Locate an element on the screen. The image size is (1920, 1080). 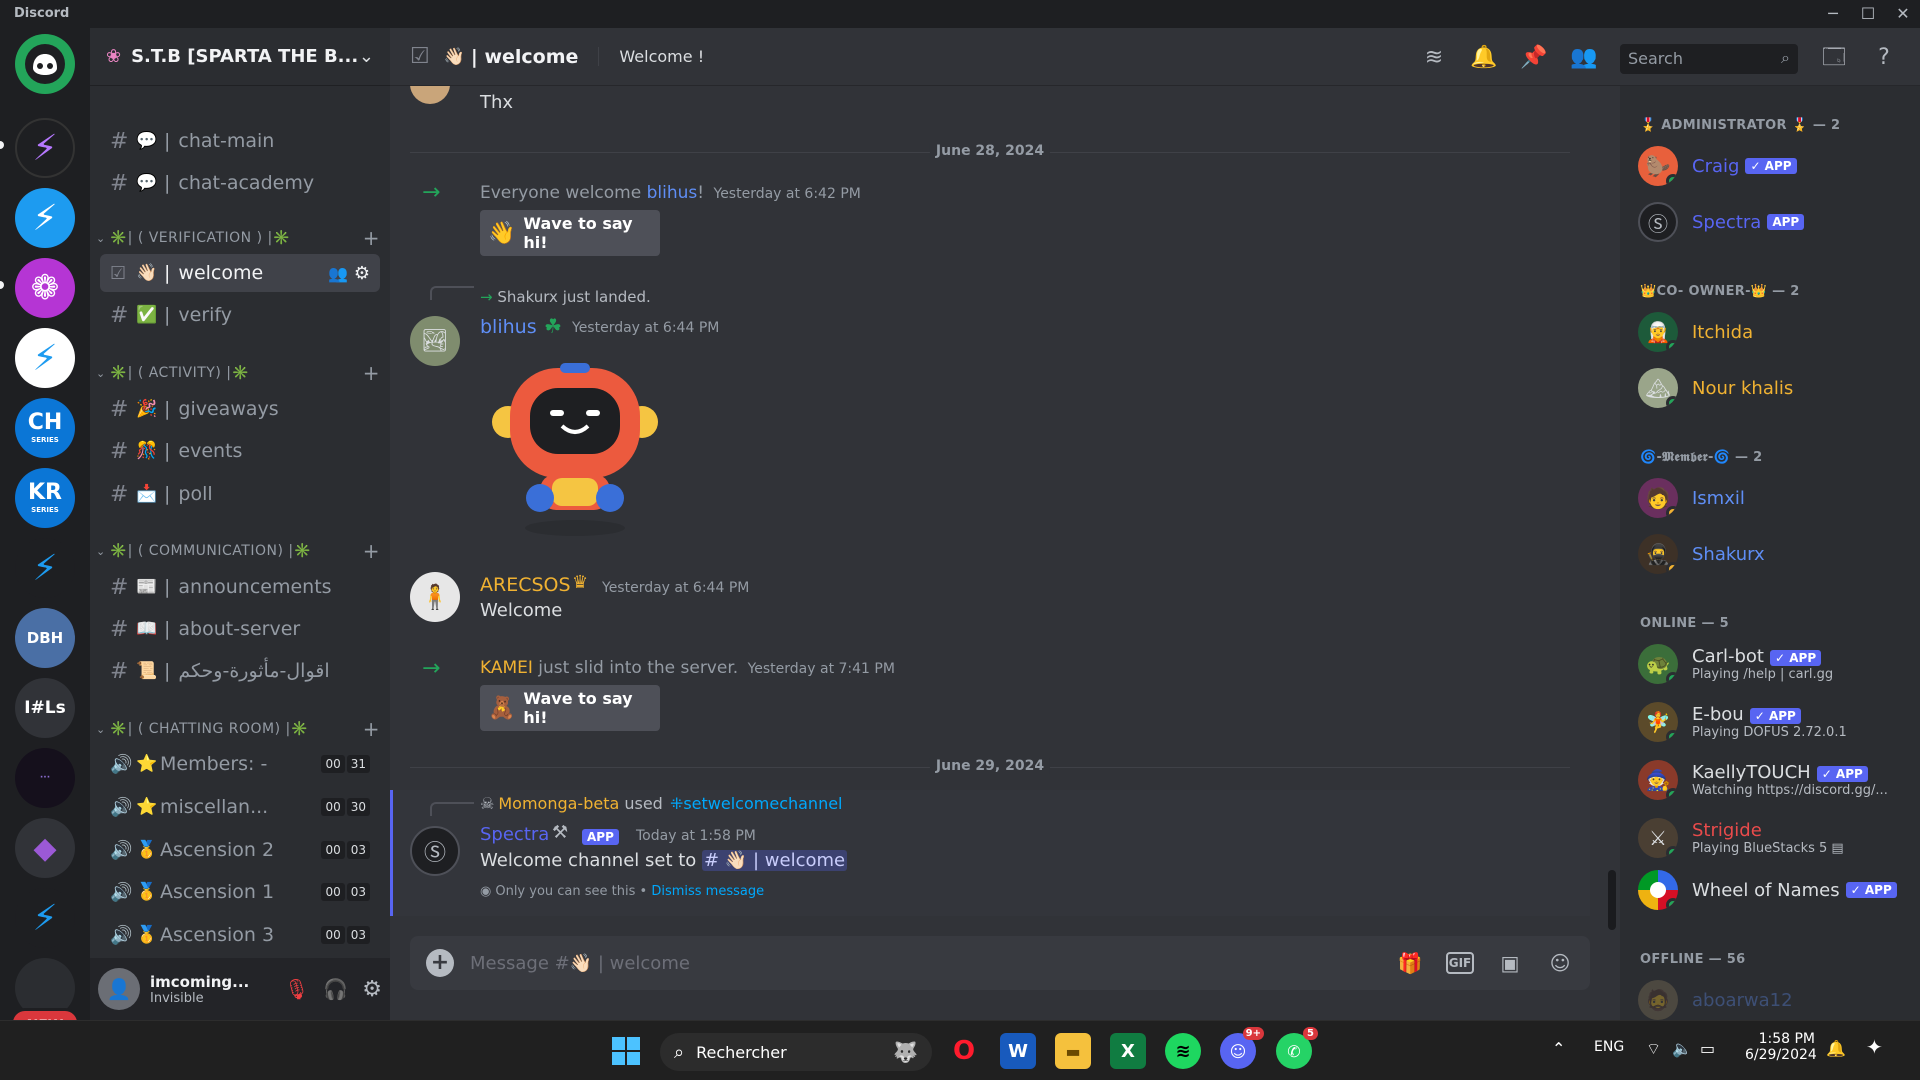
avatar: Ⓢ is located at coordinates (435, 851).